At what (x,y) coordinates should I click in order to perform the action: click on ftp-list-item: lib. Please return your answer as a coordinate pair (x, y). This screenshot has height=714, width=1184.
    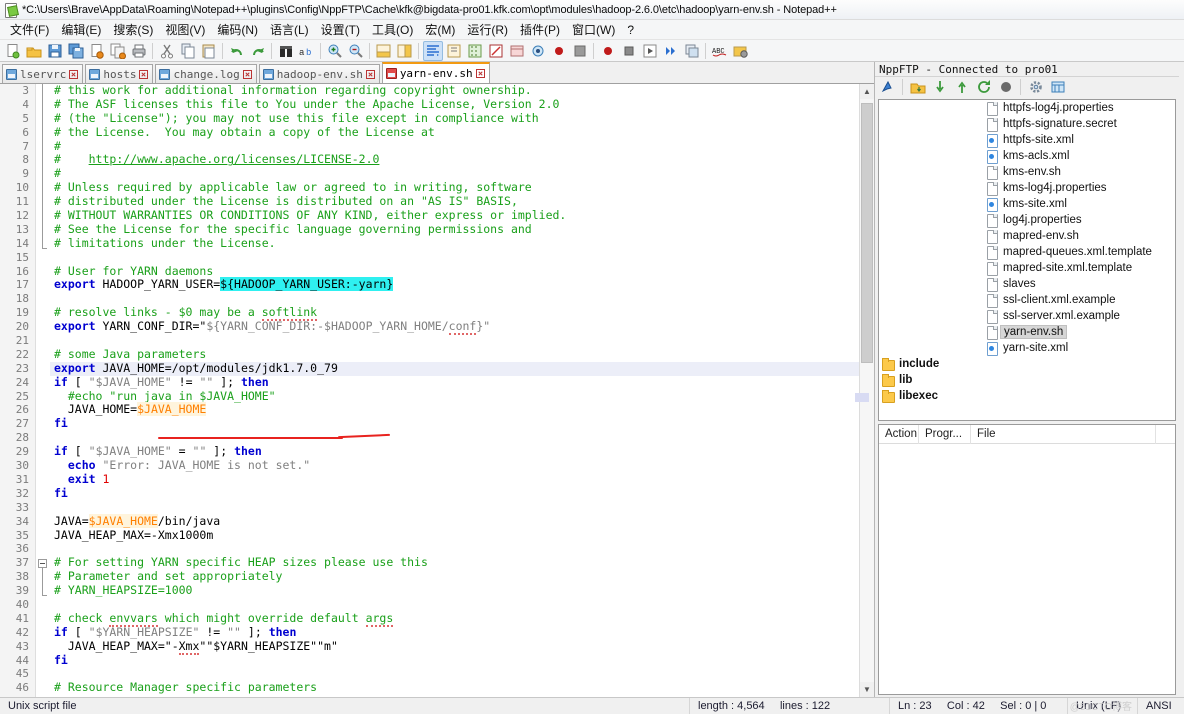
    Looking at the image, I should click on (1027, 380).